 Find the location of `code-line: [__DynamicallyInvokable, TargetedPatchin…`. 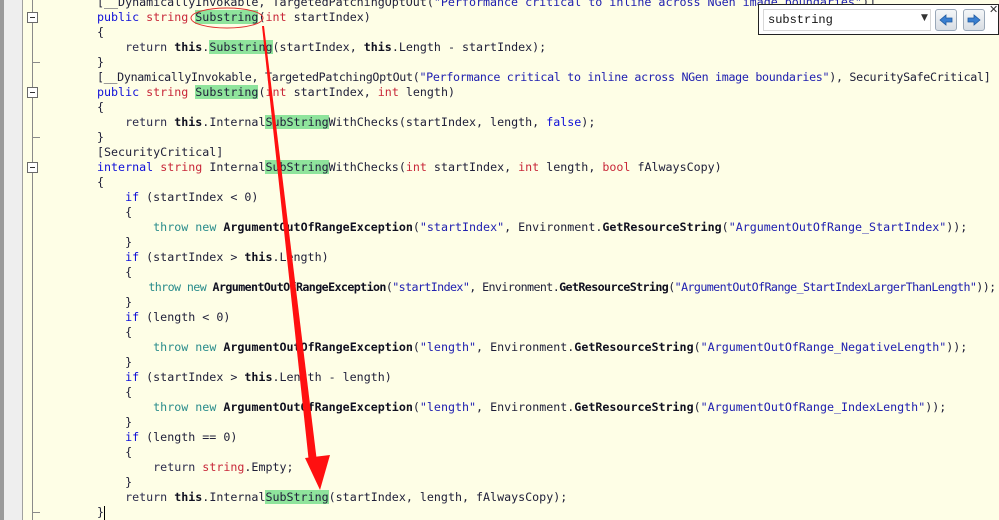

code-line: [__DynamicallyInvokable, TargetedPatchin… is located at coordinates (547, 77).